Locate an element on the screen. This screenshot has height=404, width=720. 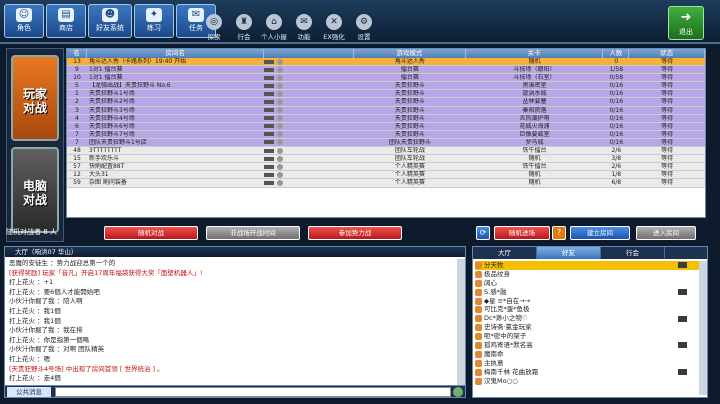
random-enter-button: 随机进场 is located at coordinates (522, 233).